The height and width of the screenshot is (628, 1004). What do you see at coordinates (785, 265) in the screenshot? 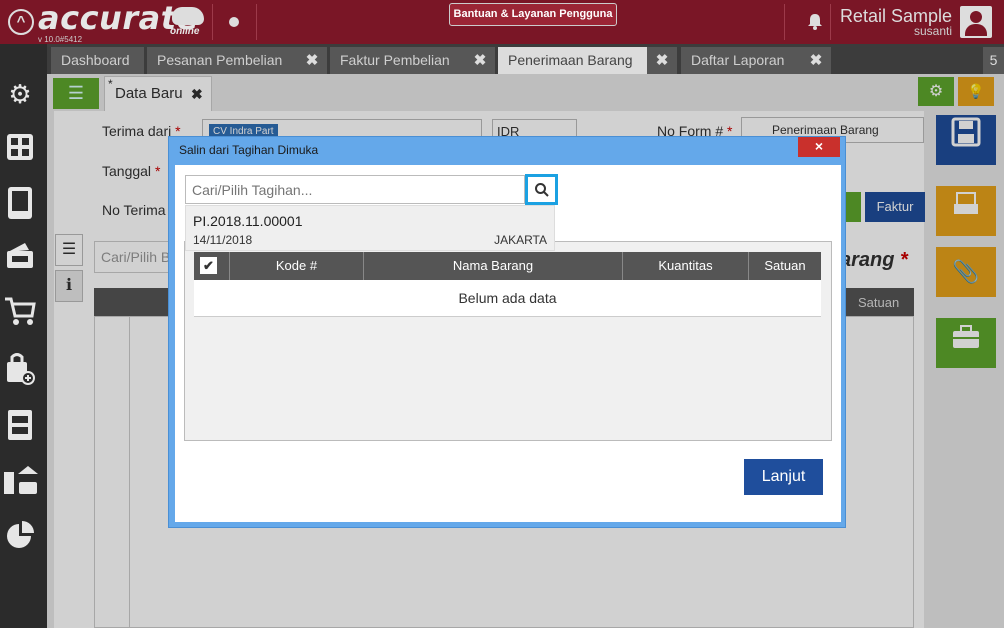
I see `col-satuan: Satuan` at bounding box center [785, 265].